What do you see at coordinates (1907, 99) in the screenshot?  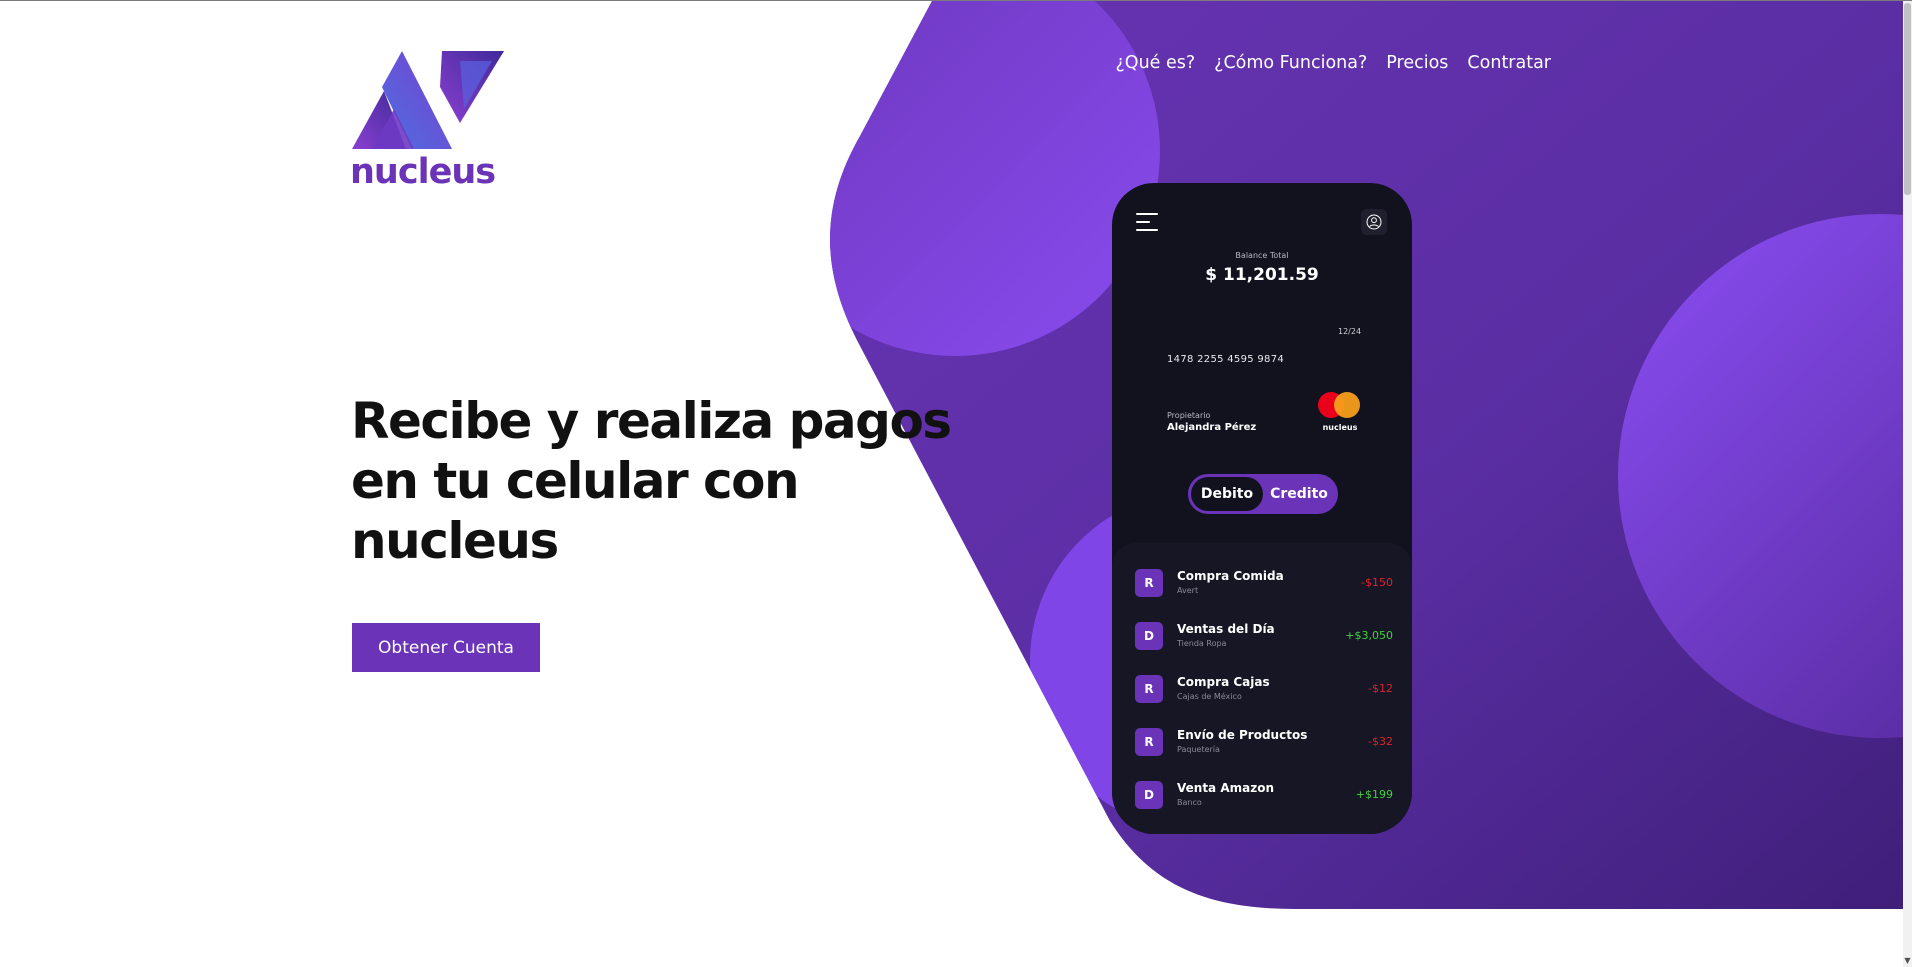 I see `scrollbar-thumb` at bounding box center [1907, 99].